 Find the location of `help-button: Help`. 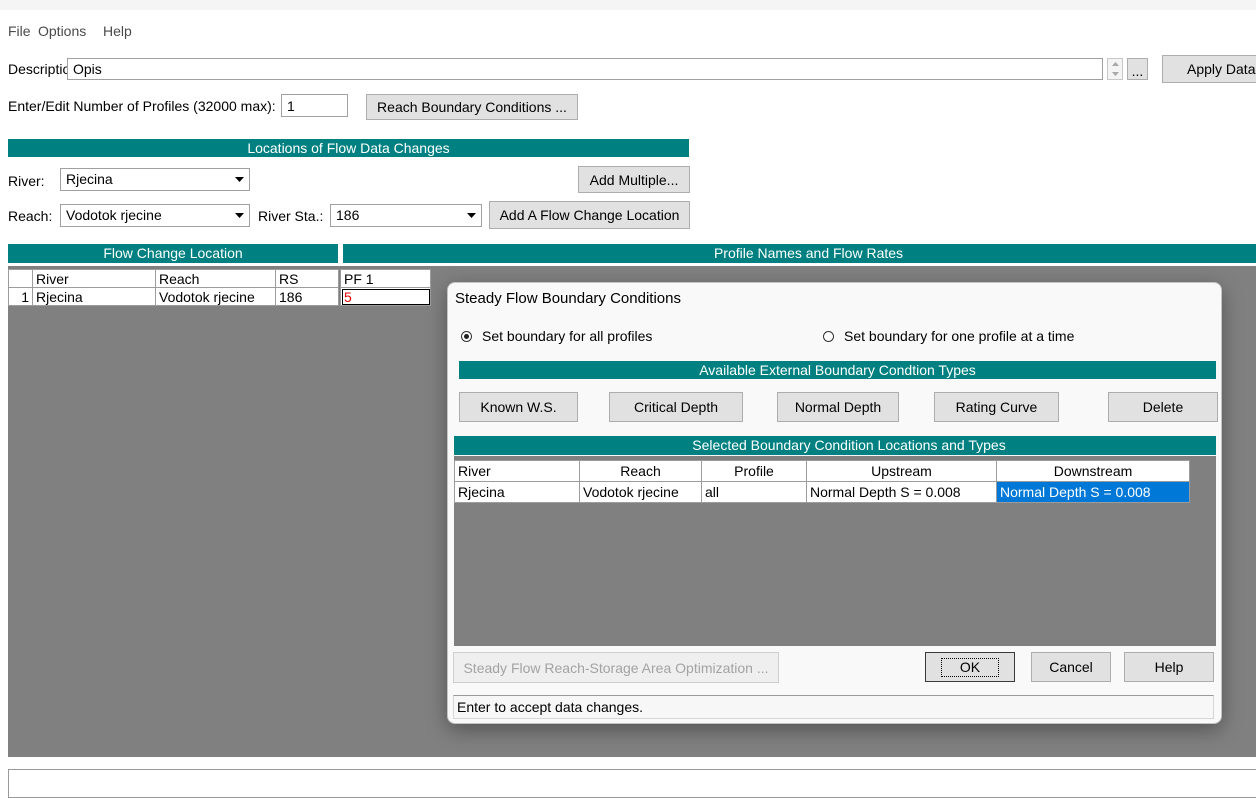

help-button: Help is located at coordinates (1169, 667).